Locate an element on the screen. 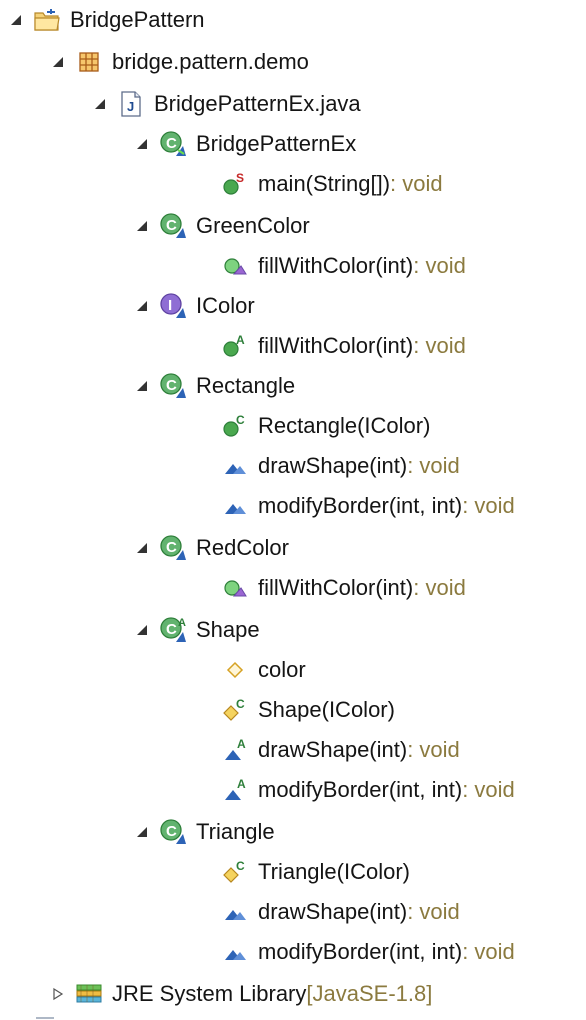 The image size is (586, 1020). class-label: Rectangle is located at coordinates (246, 385).